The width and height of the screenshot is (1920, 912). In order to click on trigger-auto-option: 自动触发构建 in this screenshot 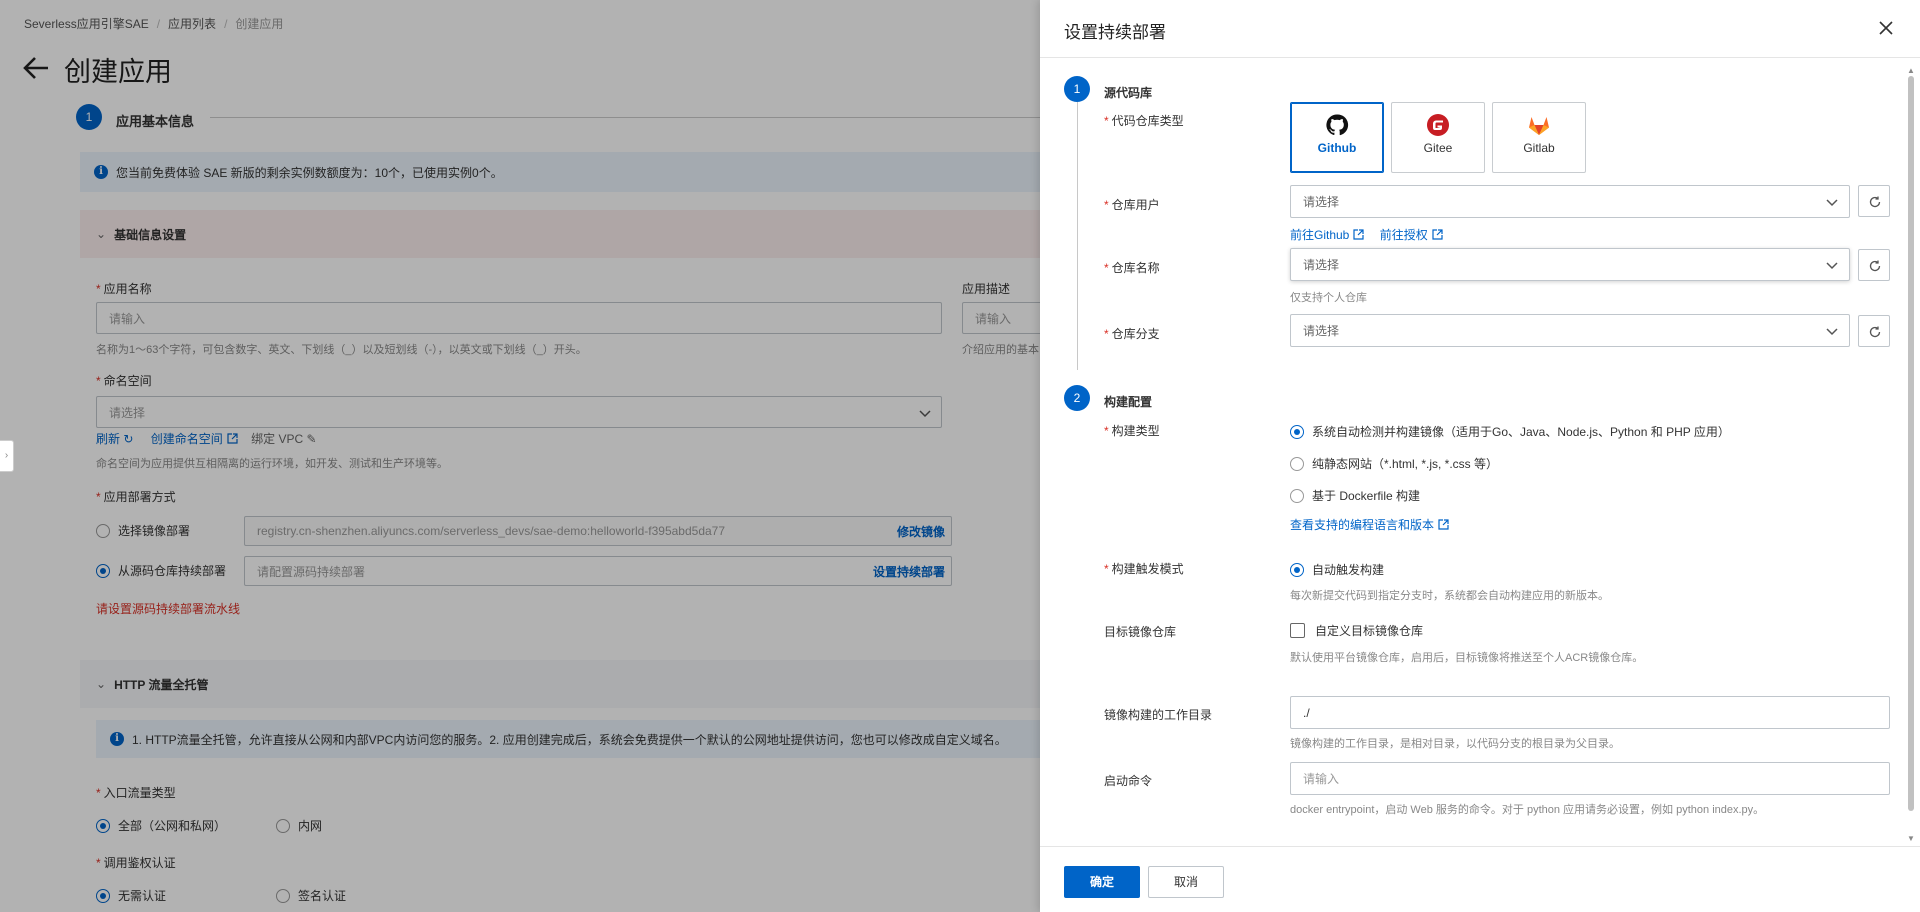, I will do `click(1337, 569)`.